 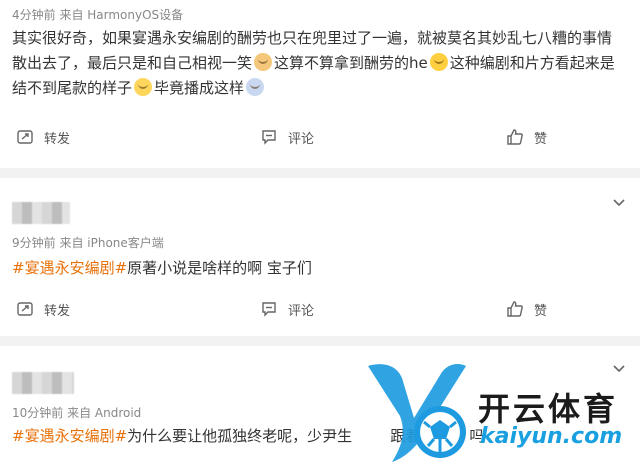 What do you see at coordinates (438, 62) in the screenshot?
I see `tongue-out-icon` at bounding box center [438, 62].